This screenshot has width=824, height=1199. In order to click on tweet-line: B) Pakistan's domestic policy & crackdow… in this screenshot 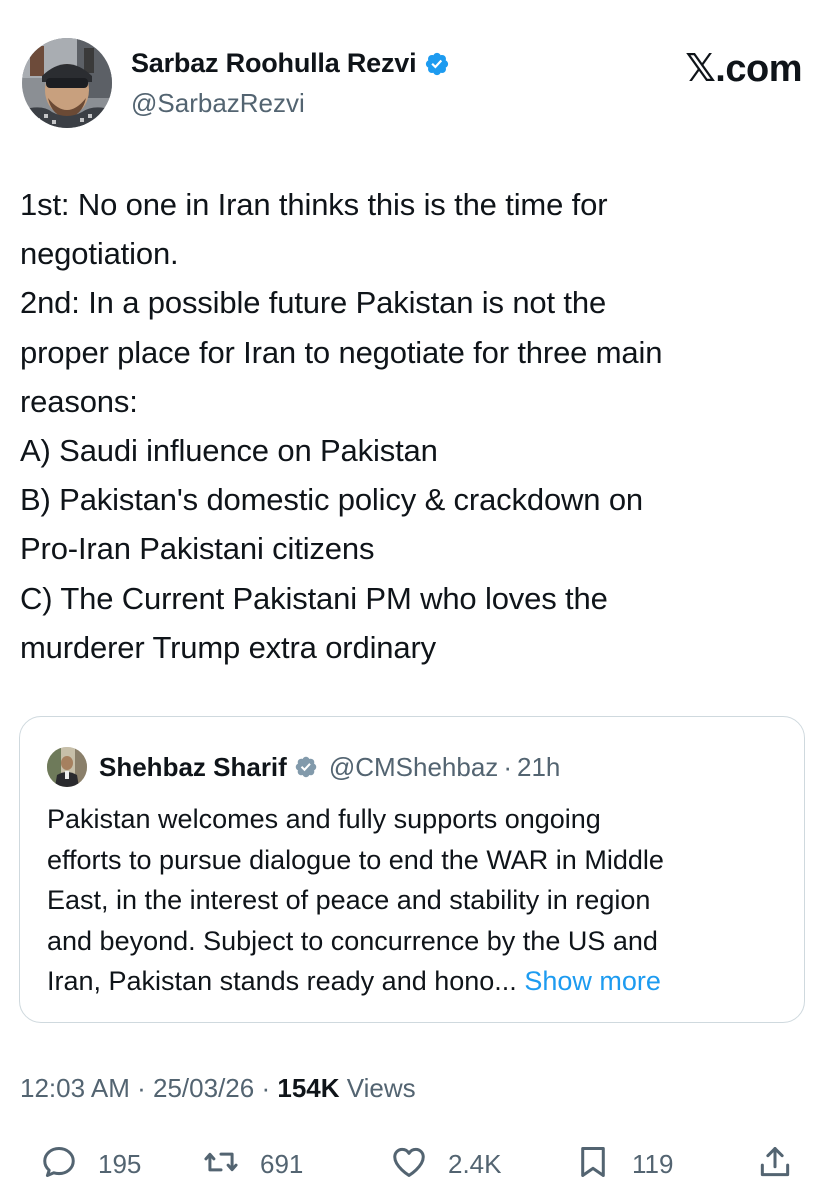, I will do `click(332, 500)`.